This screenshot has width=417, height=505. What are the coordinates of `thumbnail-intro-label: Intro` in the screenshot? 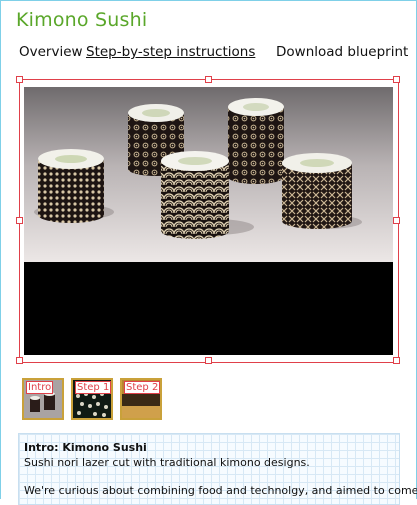 It's located at (40, 387).